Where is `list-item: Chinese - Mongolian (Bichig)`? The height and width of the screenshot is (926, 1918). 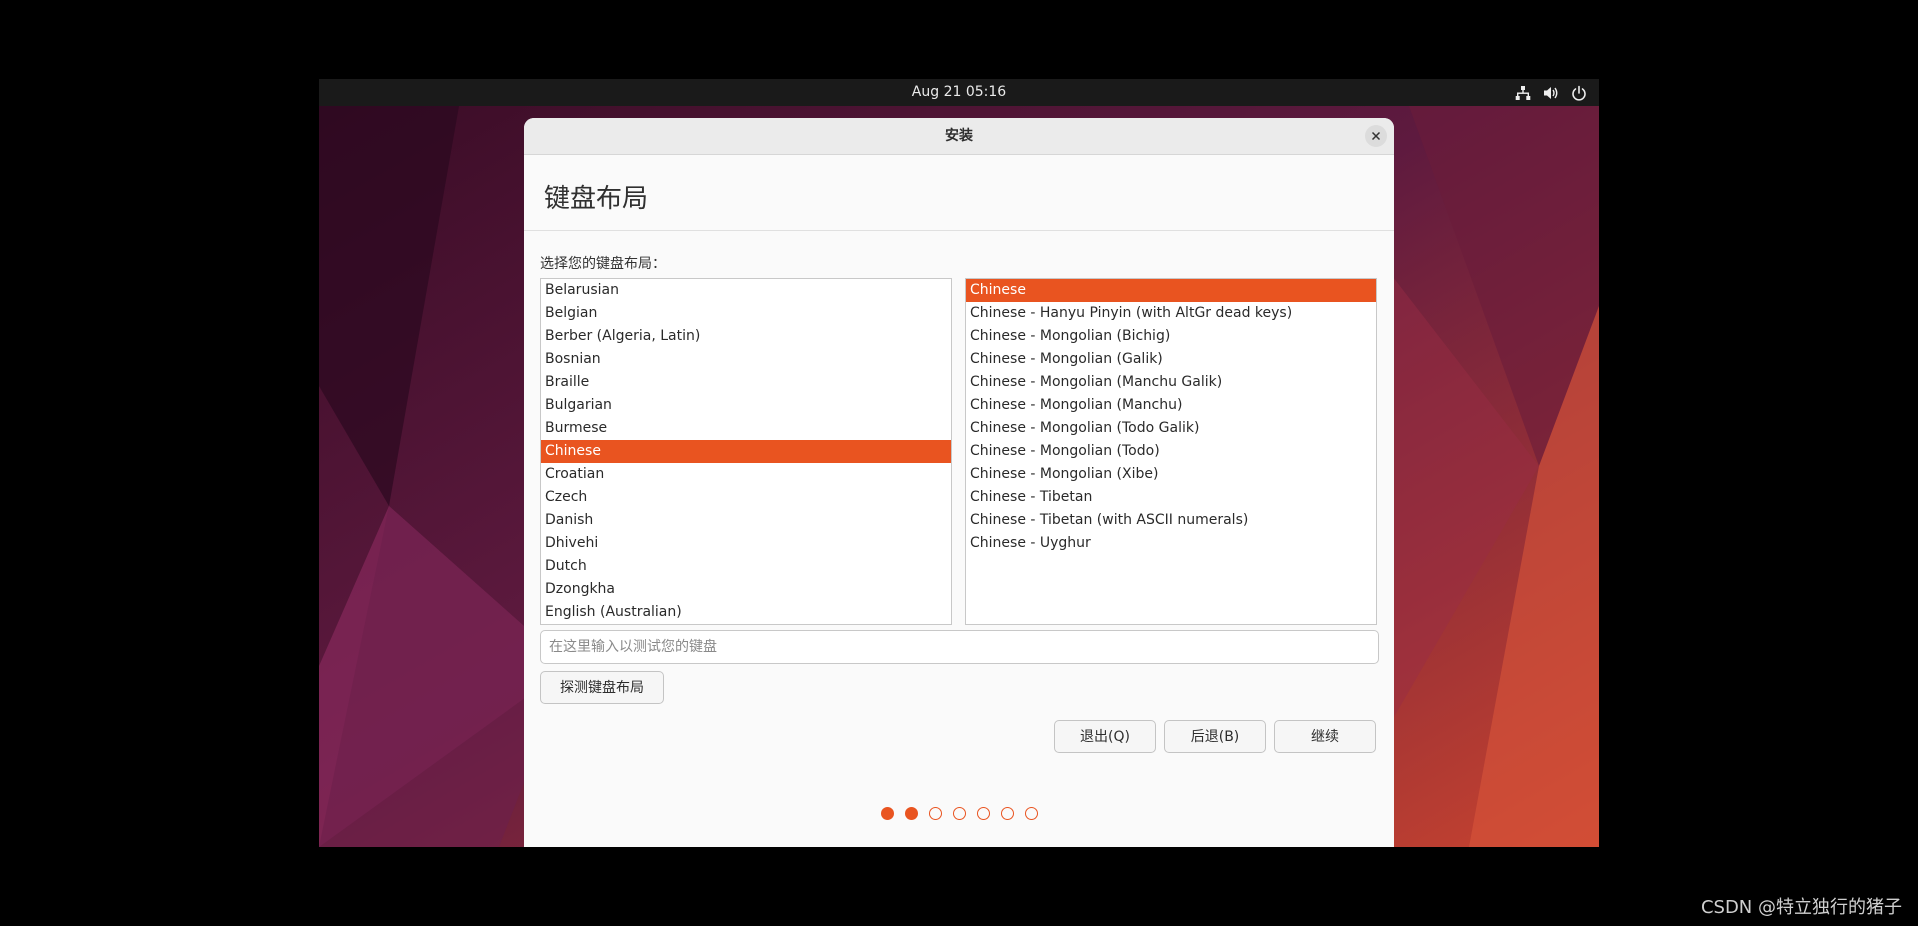 list-item: Chinese - Mongolian (Bichig) is located at coordinates (1171, 336).